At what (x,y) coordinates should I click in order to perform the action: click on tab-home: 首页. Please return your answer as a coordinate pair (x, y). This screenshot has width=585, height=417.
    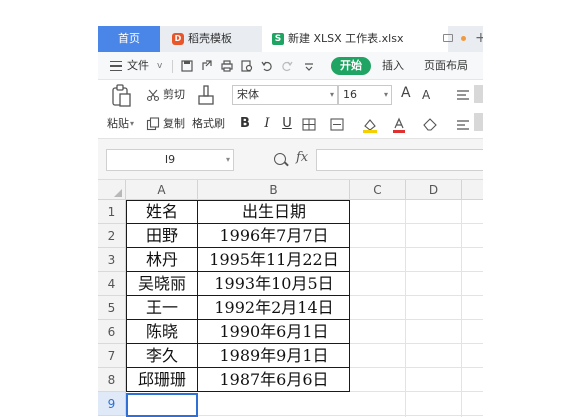
    Looking at the image, I should click on (129, 39).